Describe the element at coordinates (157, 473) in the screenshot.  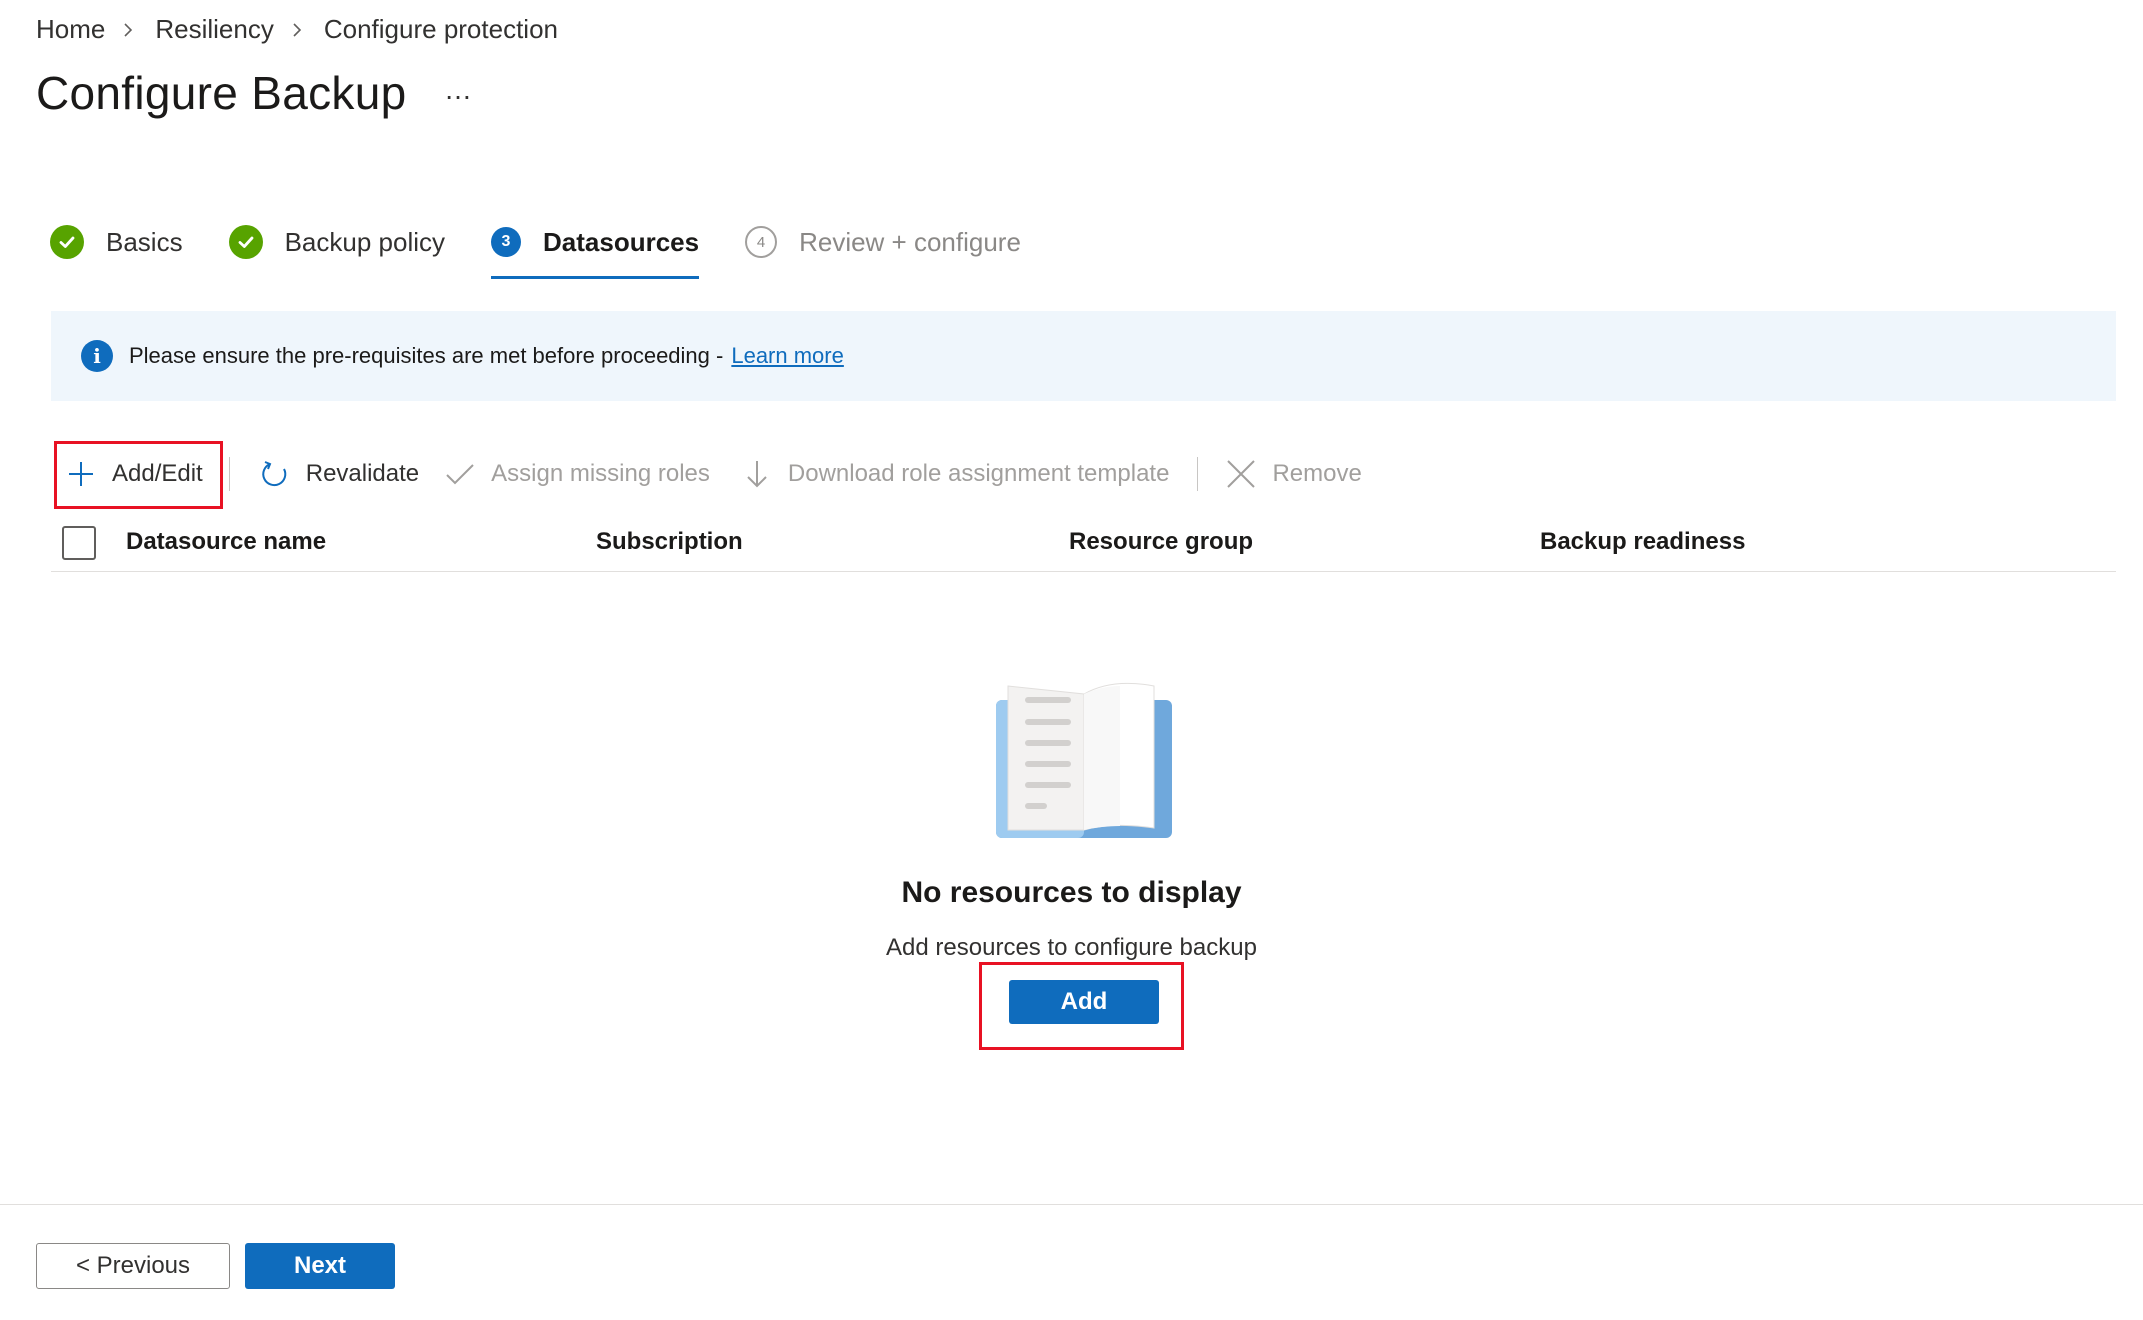
I see `add-edit-label: Add/Edit` at that location.